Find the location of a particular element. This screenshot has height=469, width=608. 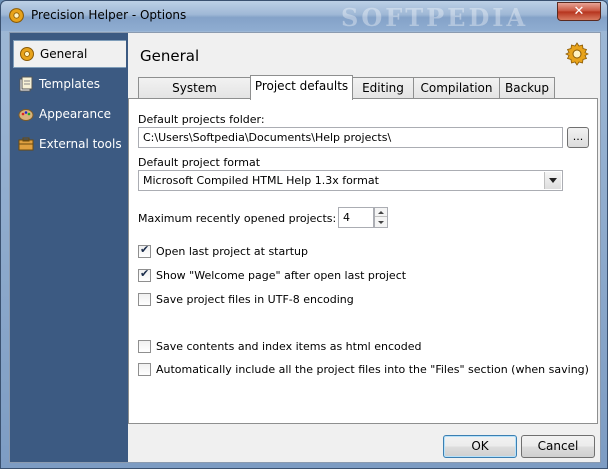

tab-system-integration: System integration is located at coordinates (194, 96).